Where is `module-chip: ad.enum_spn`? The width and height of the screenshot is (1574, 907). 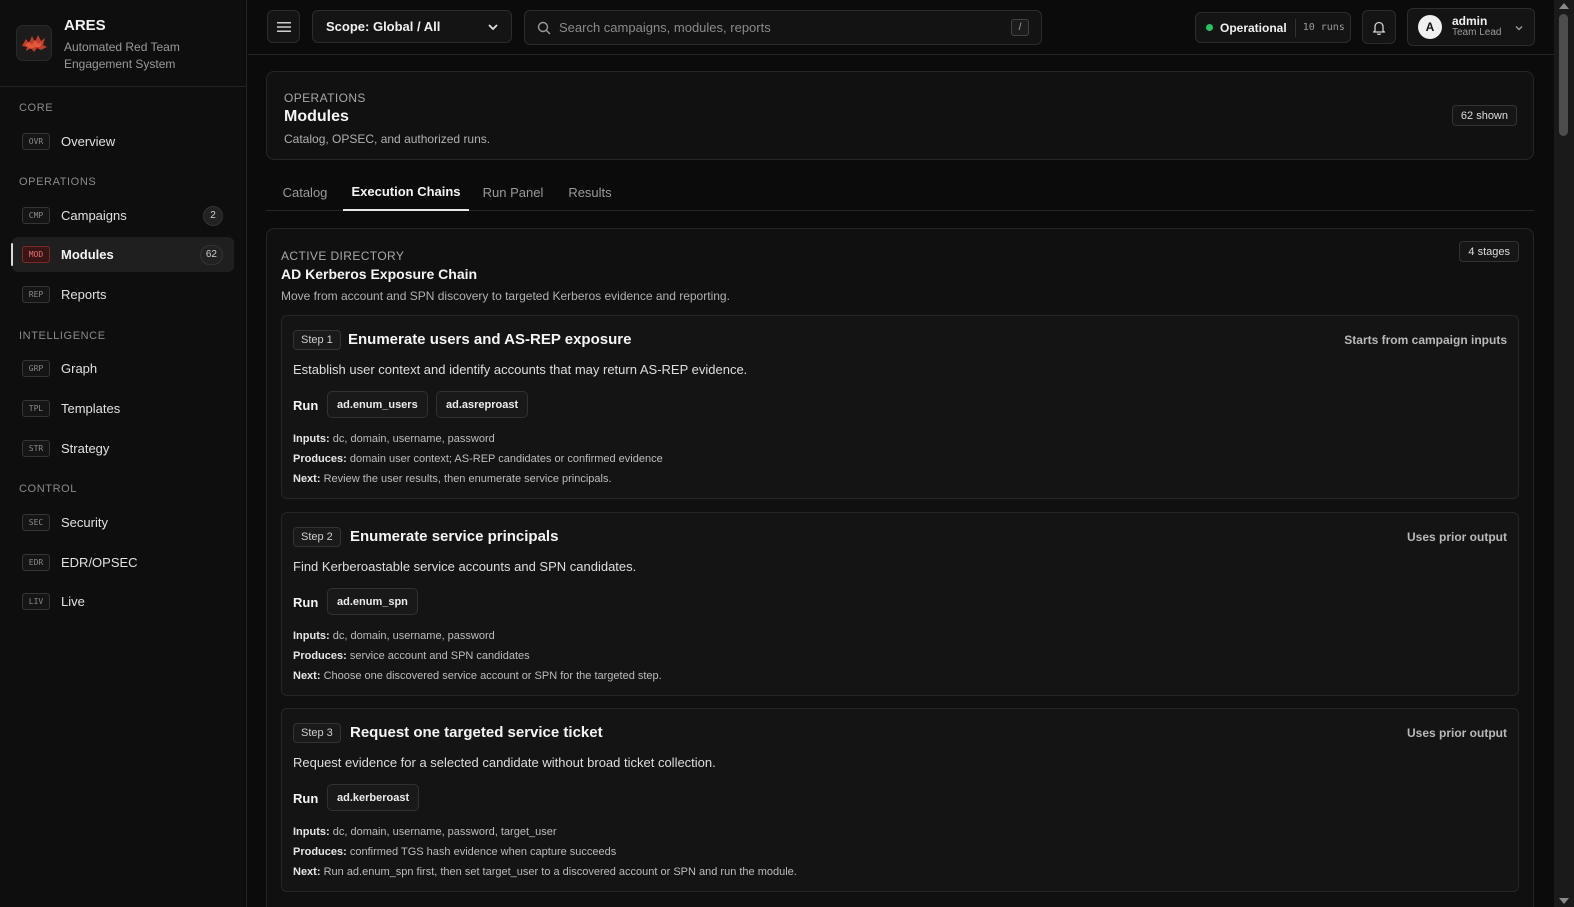 module-chip: ad.enum_spn is located at coordinates (372, 601).